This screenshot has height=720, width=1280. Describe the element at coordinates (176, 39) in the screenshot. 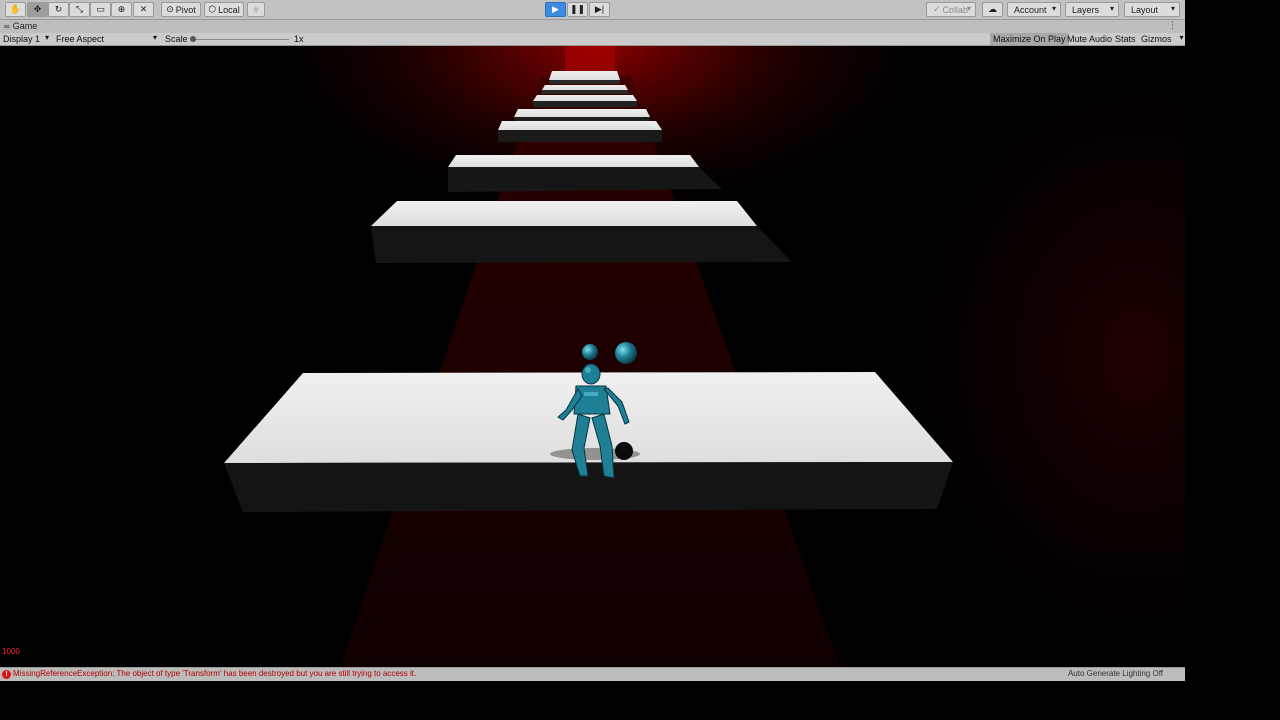

I see `scale-label: Scale` at that location.